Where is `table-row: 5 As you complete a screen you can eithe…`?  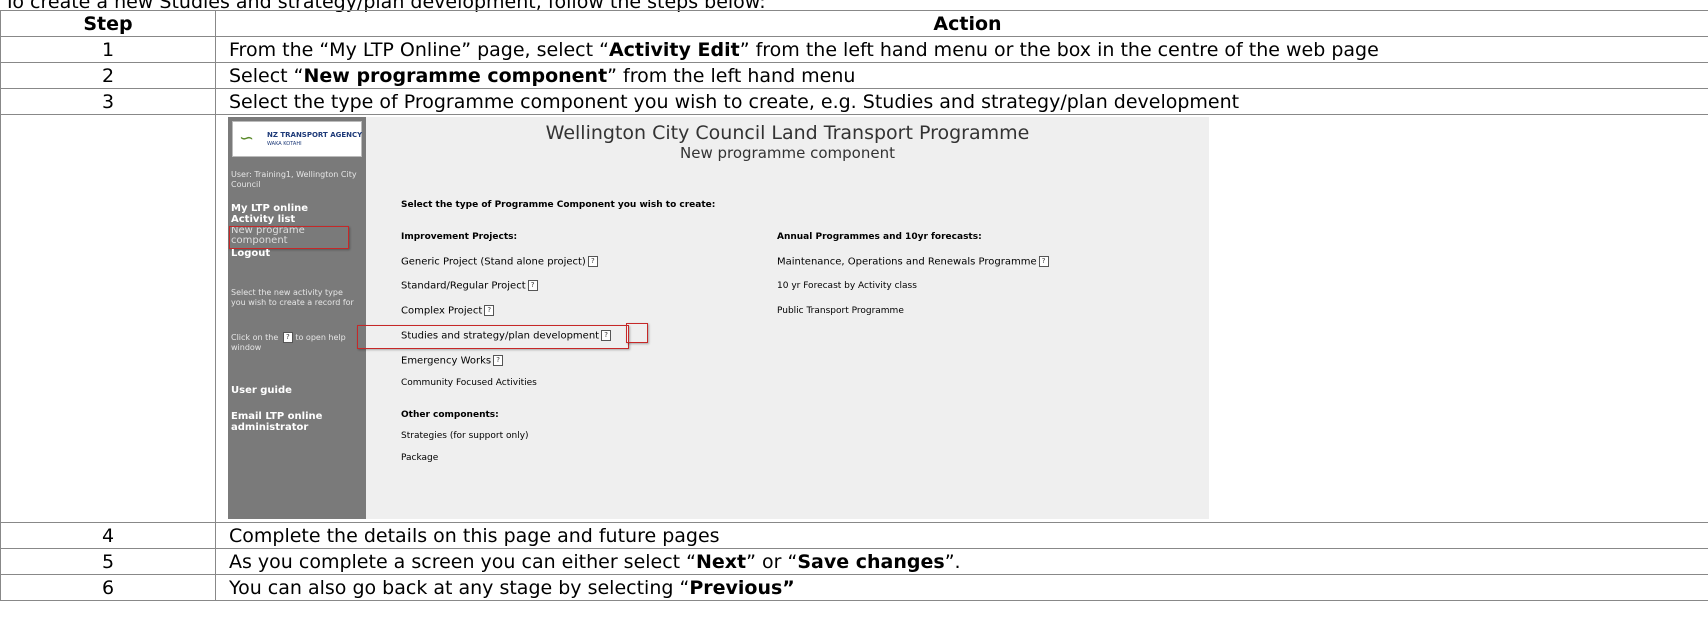 table-row: 5 As you complete a screen you can eithe… is located at coordinates (854, 561).